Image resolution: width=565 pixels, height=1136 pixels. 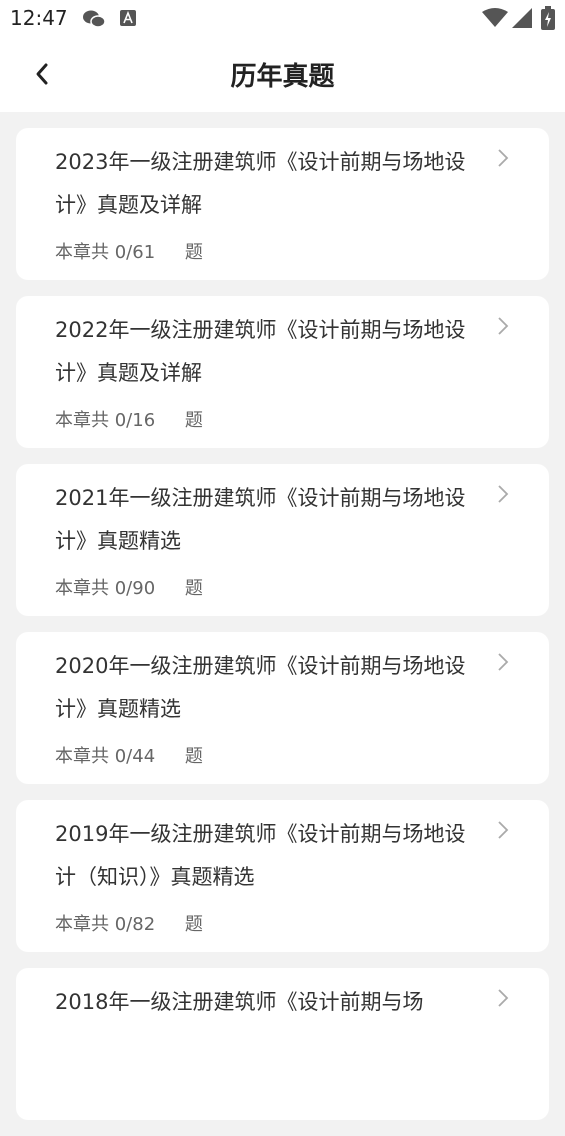 I want to click on exam-title: 2022年一级注册建筑师《设计前期与场地设计》真题及详解, so click(x=260, y=351).